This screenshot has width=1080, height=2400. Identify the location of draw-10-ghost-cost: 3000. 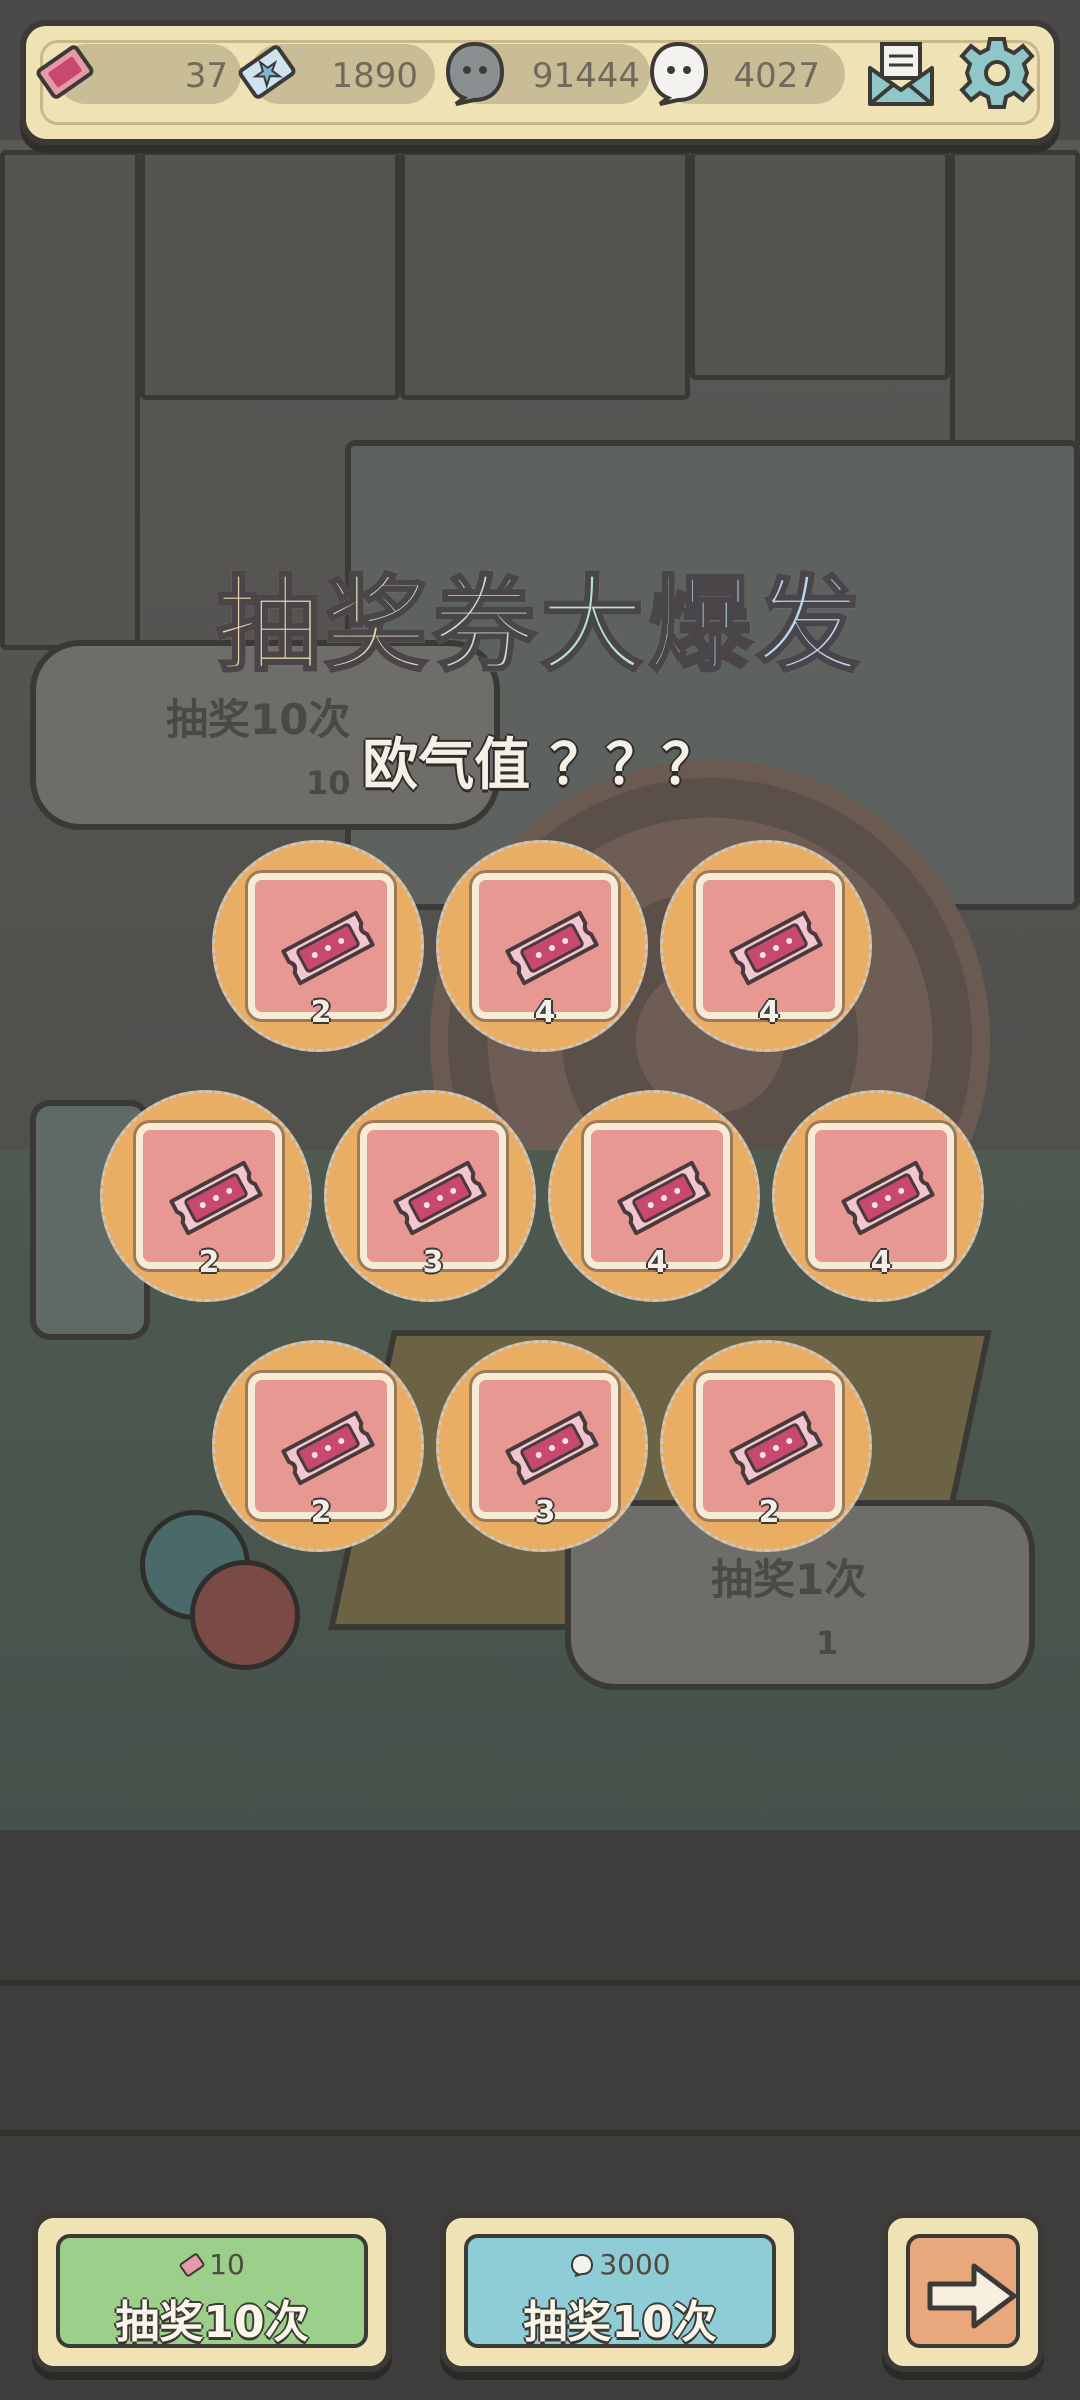
(620, 2264).